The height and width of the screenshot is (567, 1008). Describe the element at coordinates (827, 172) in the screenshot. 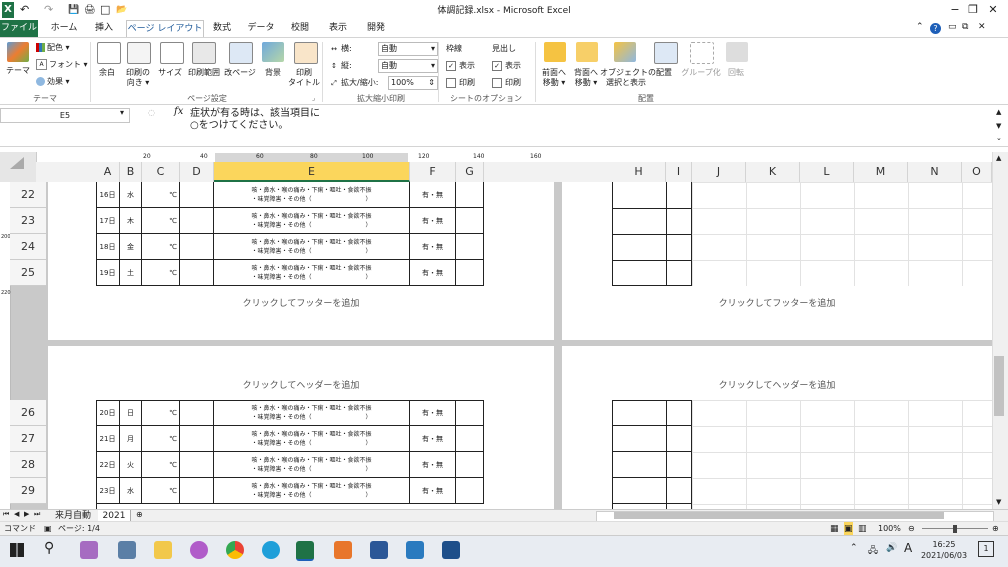

I see `column-header-l: L` at that location.